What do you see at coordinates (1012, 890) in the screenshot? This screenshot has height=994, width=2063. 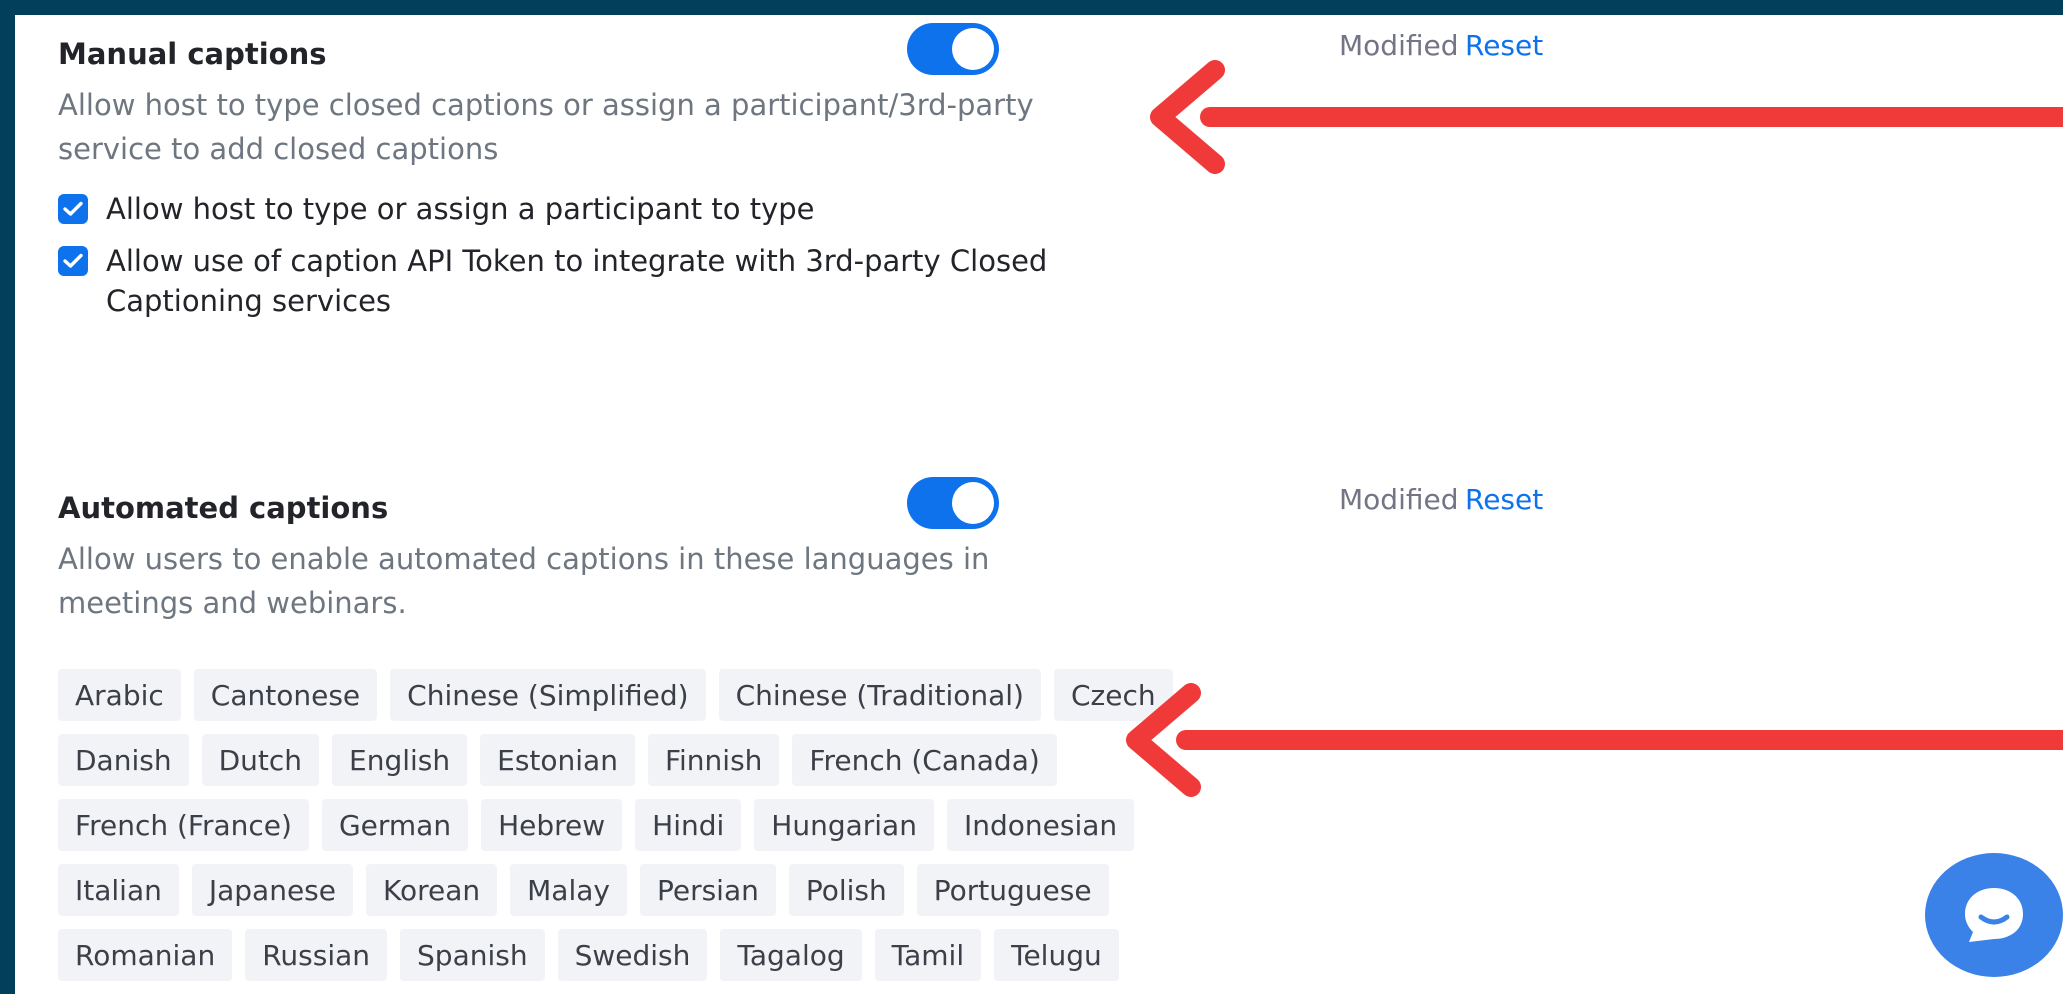 I see `language-chip: Portuguese` at bounding box center [1012, 890].